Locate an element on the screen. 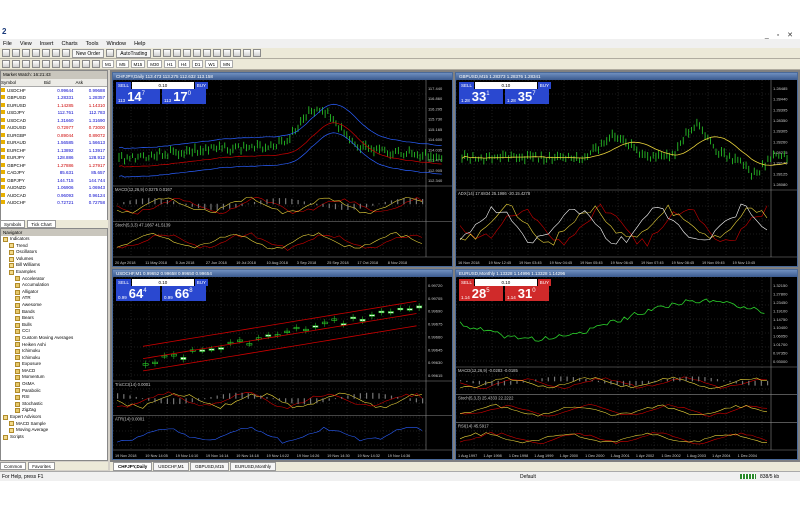 The image size is (800, 510). market-watch-row: EURGBP 0.89044 0.89072 is located at coordinates (54, 136).